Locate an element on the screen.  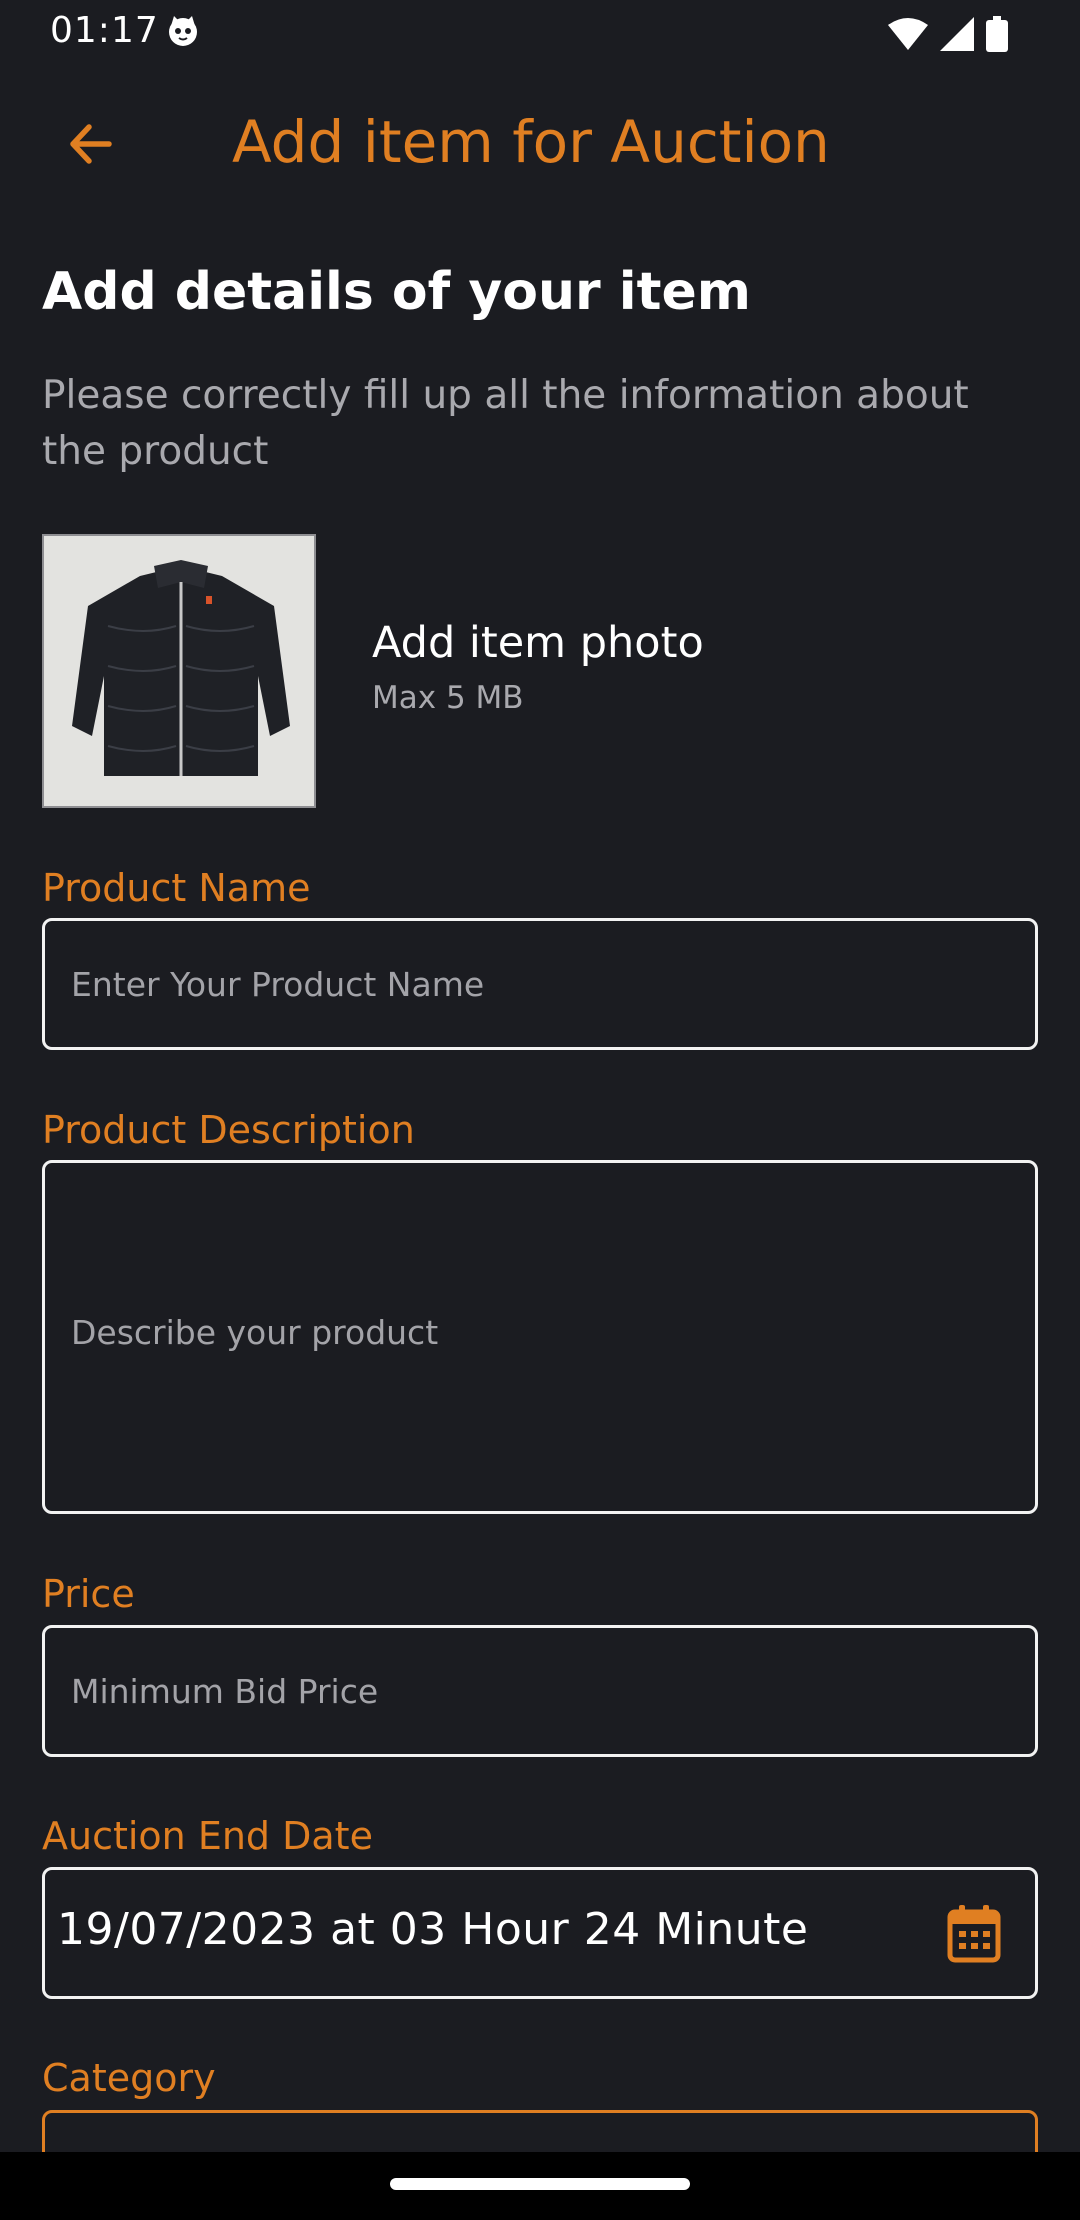
photo-size-hint: Max 5 MB is located at coordinates (448, 698).